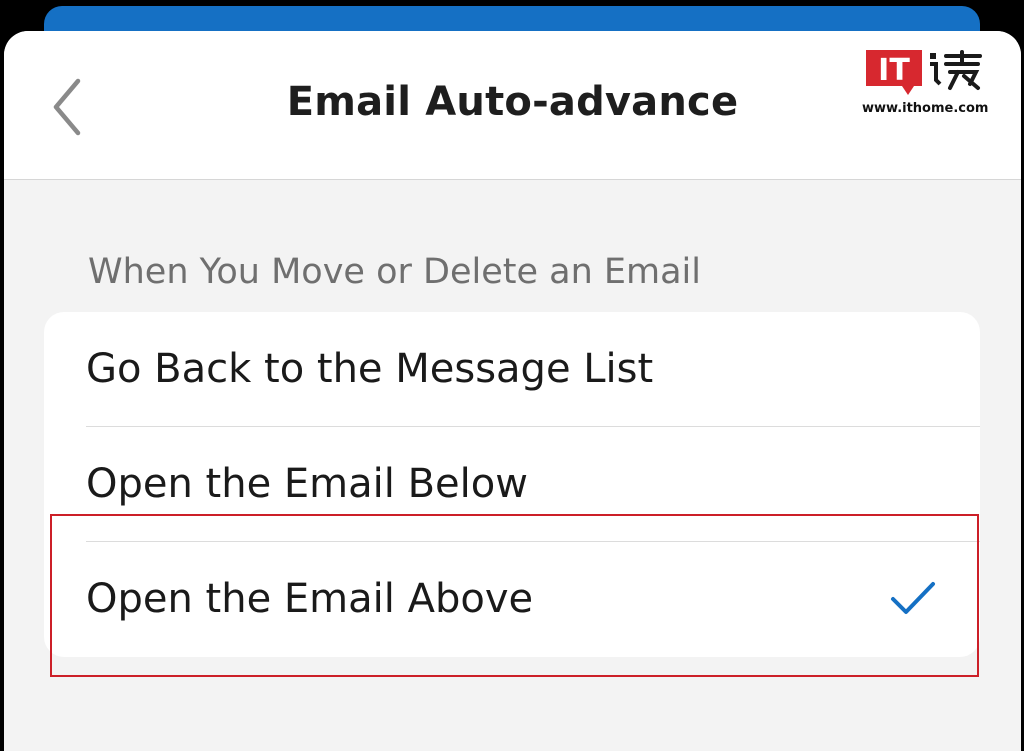  I want to click on ithome-logo-mark: IT, so click(924, 72).